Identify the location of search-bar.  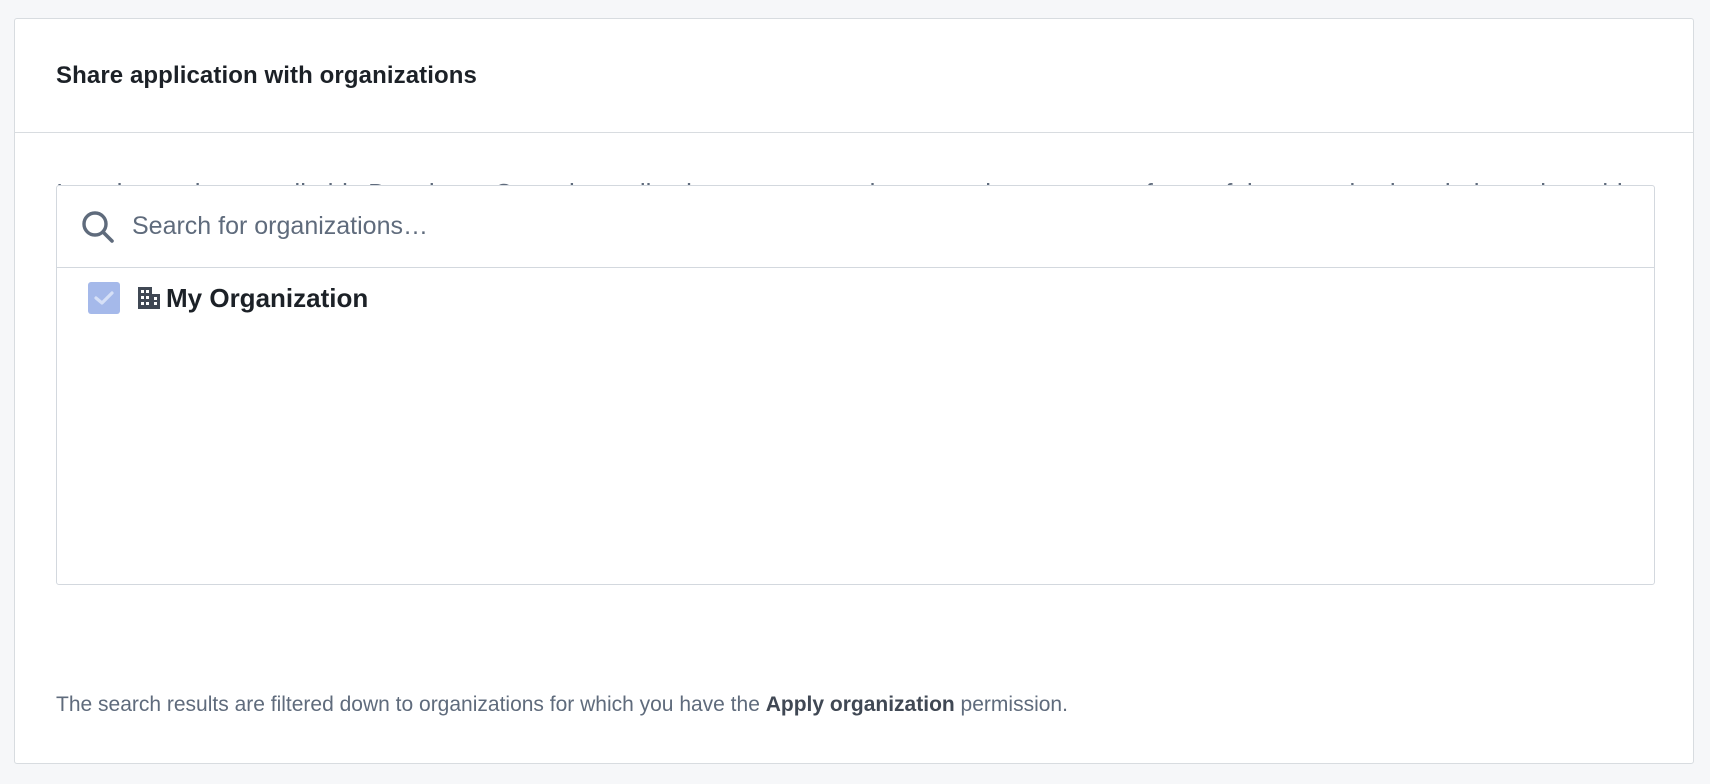
(855, 227).